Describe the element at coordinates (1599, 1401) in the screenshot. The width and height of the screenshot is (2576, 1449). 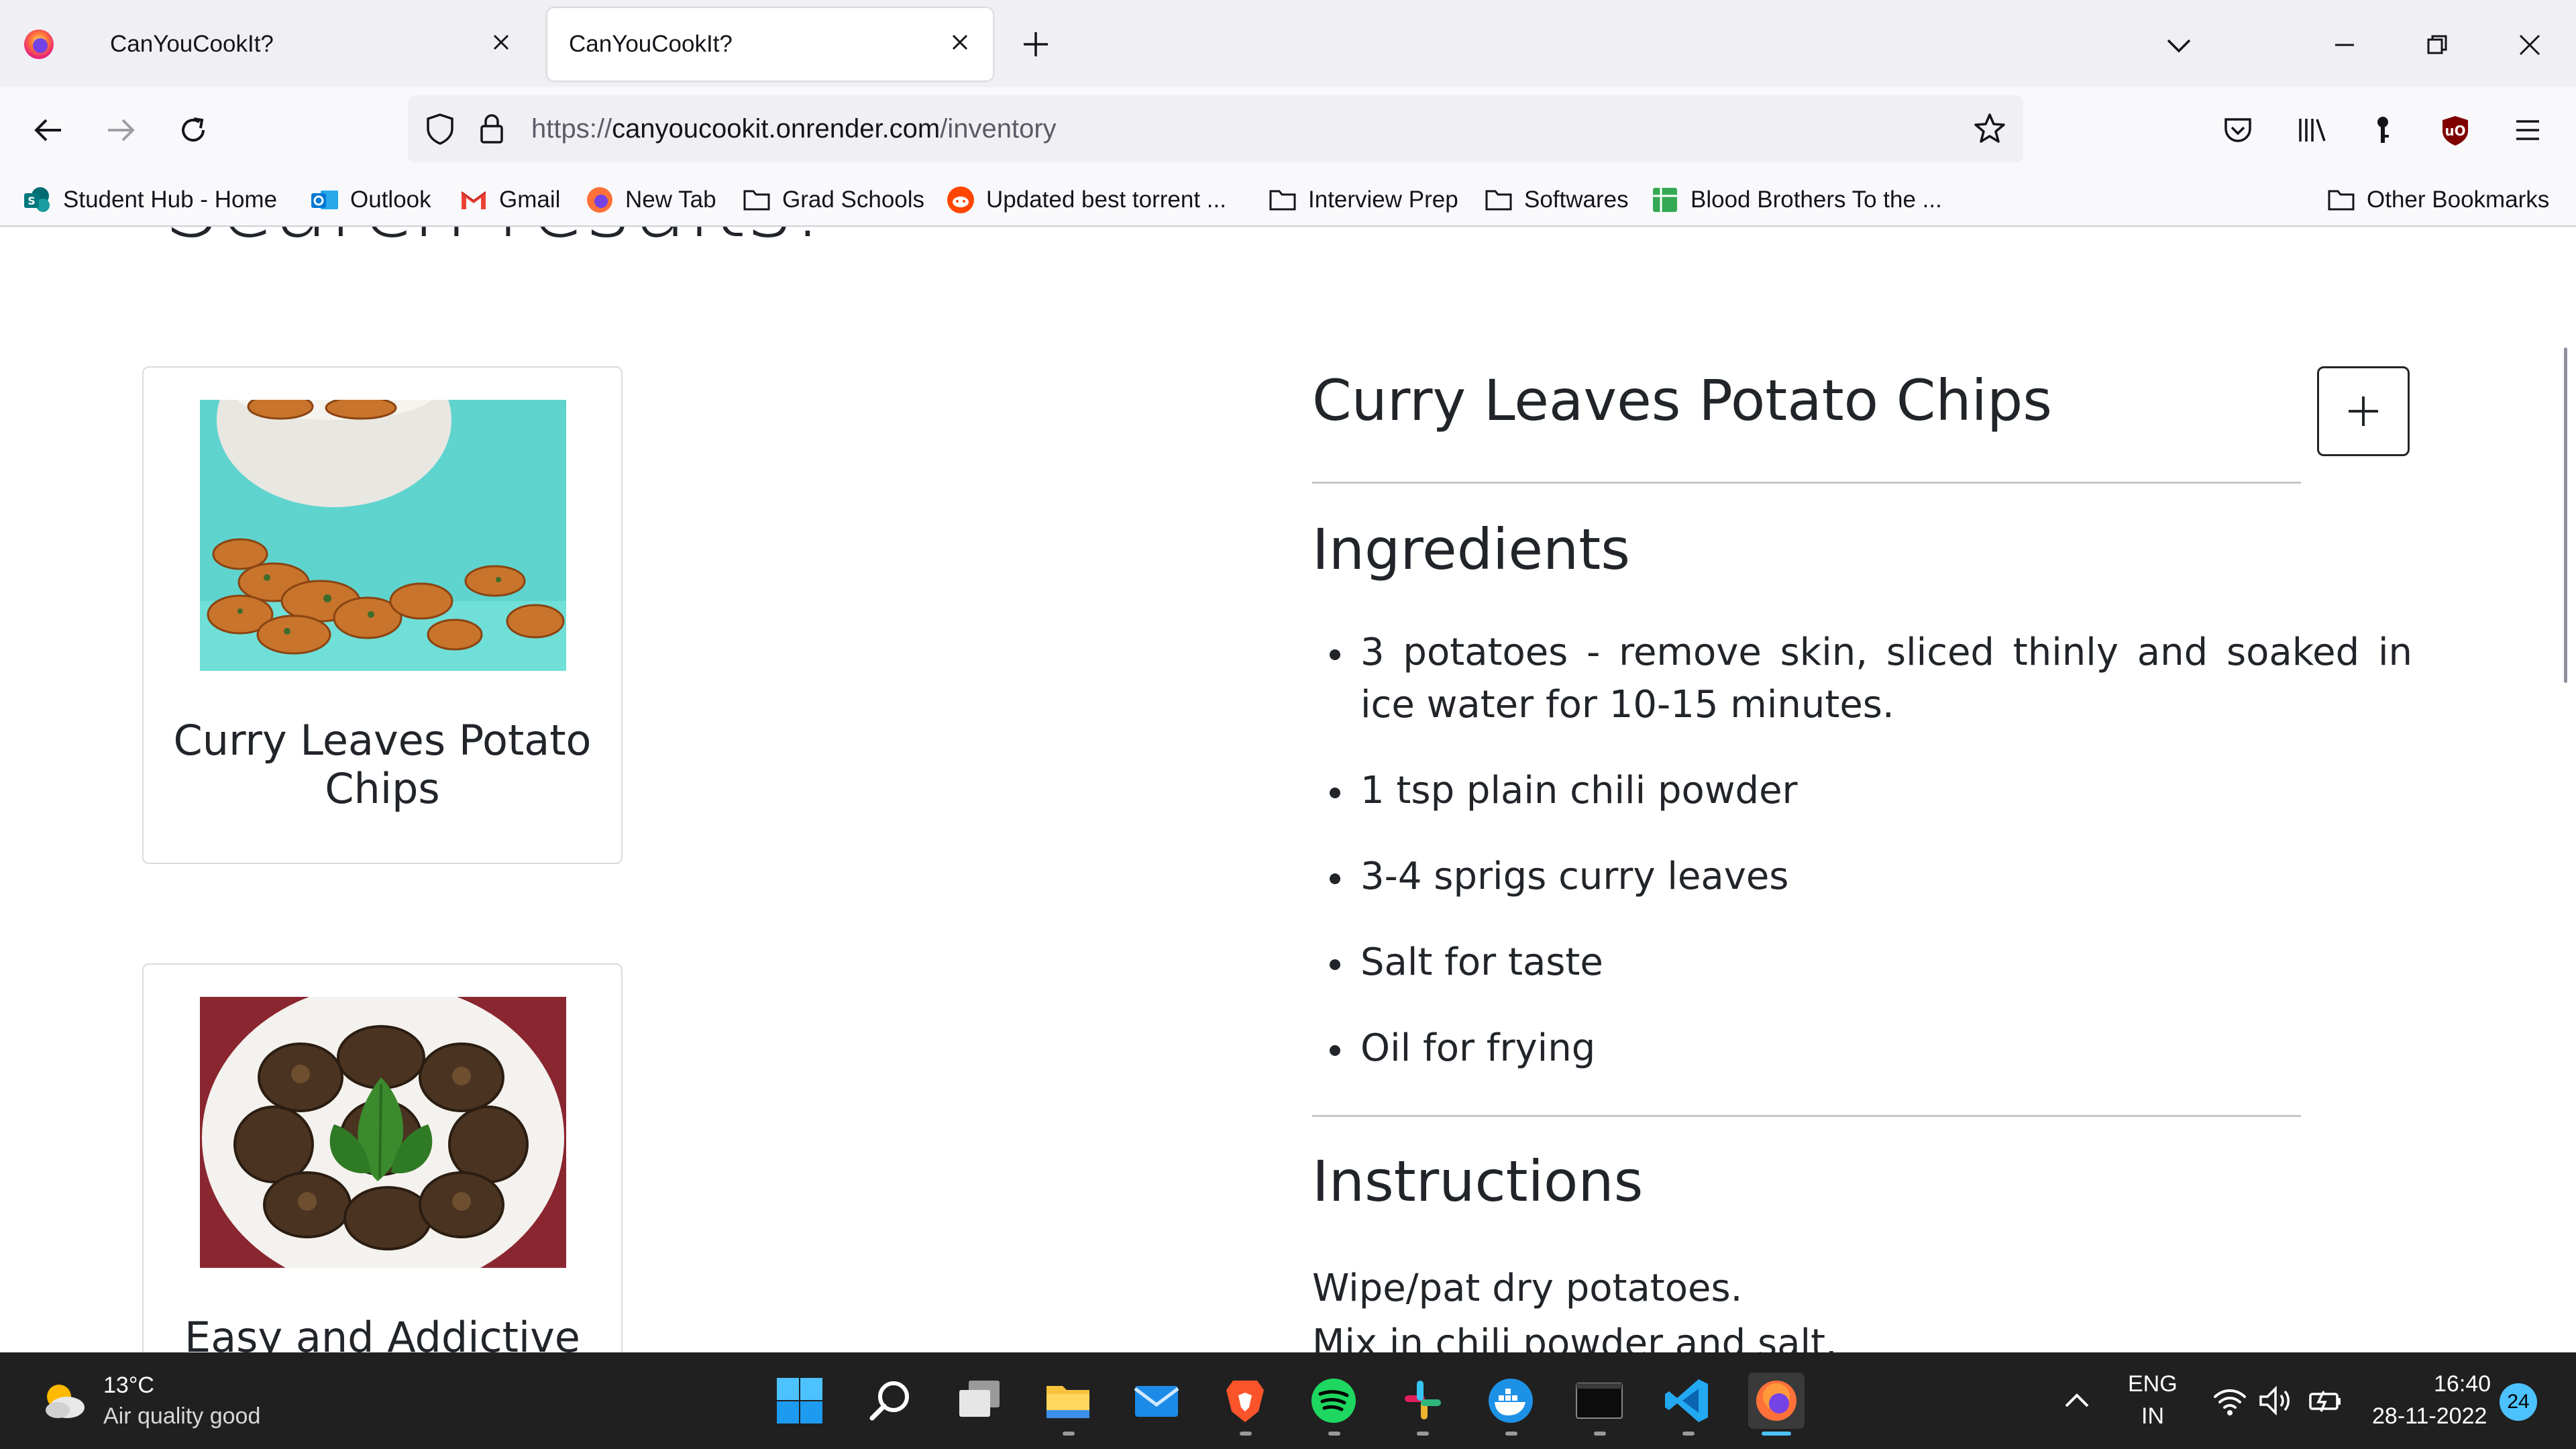
I see `terminal-icon` at that location.